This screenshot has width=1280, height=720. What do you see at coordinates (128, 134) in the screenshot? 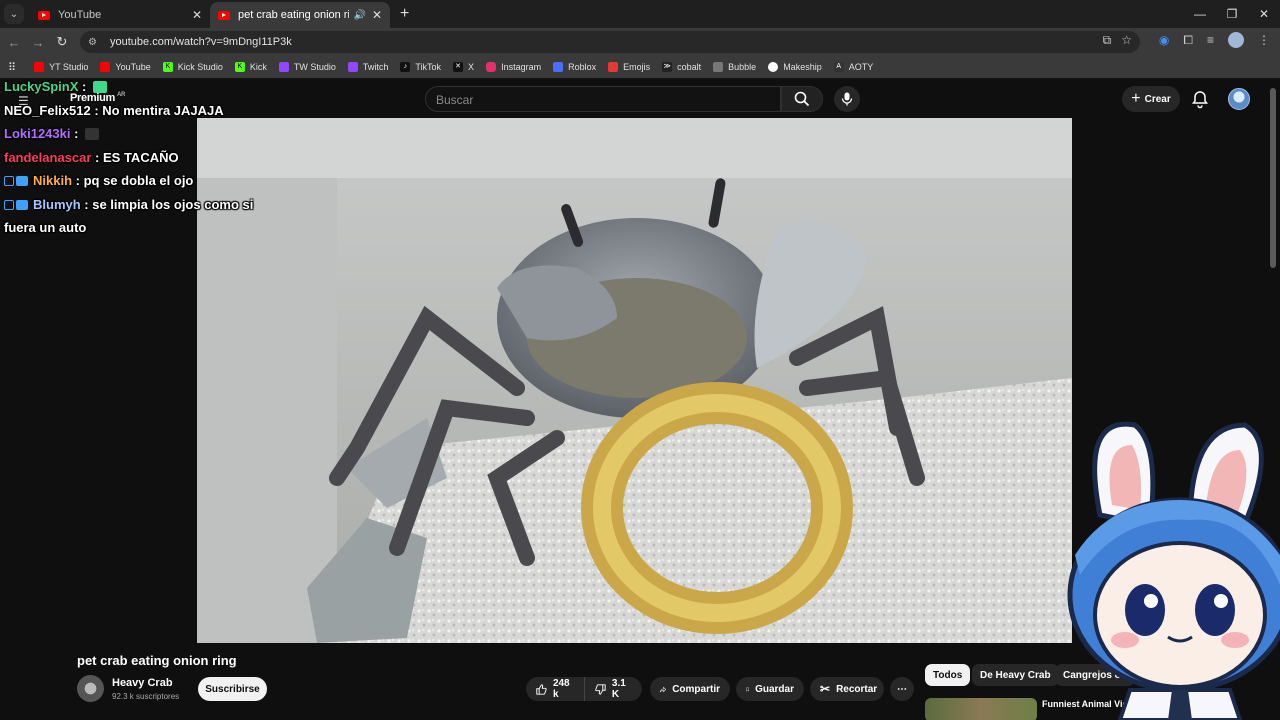
I see `chat-message: Loki1243ki :` at bounding box center [128, 134].